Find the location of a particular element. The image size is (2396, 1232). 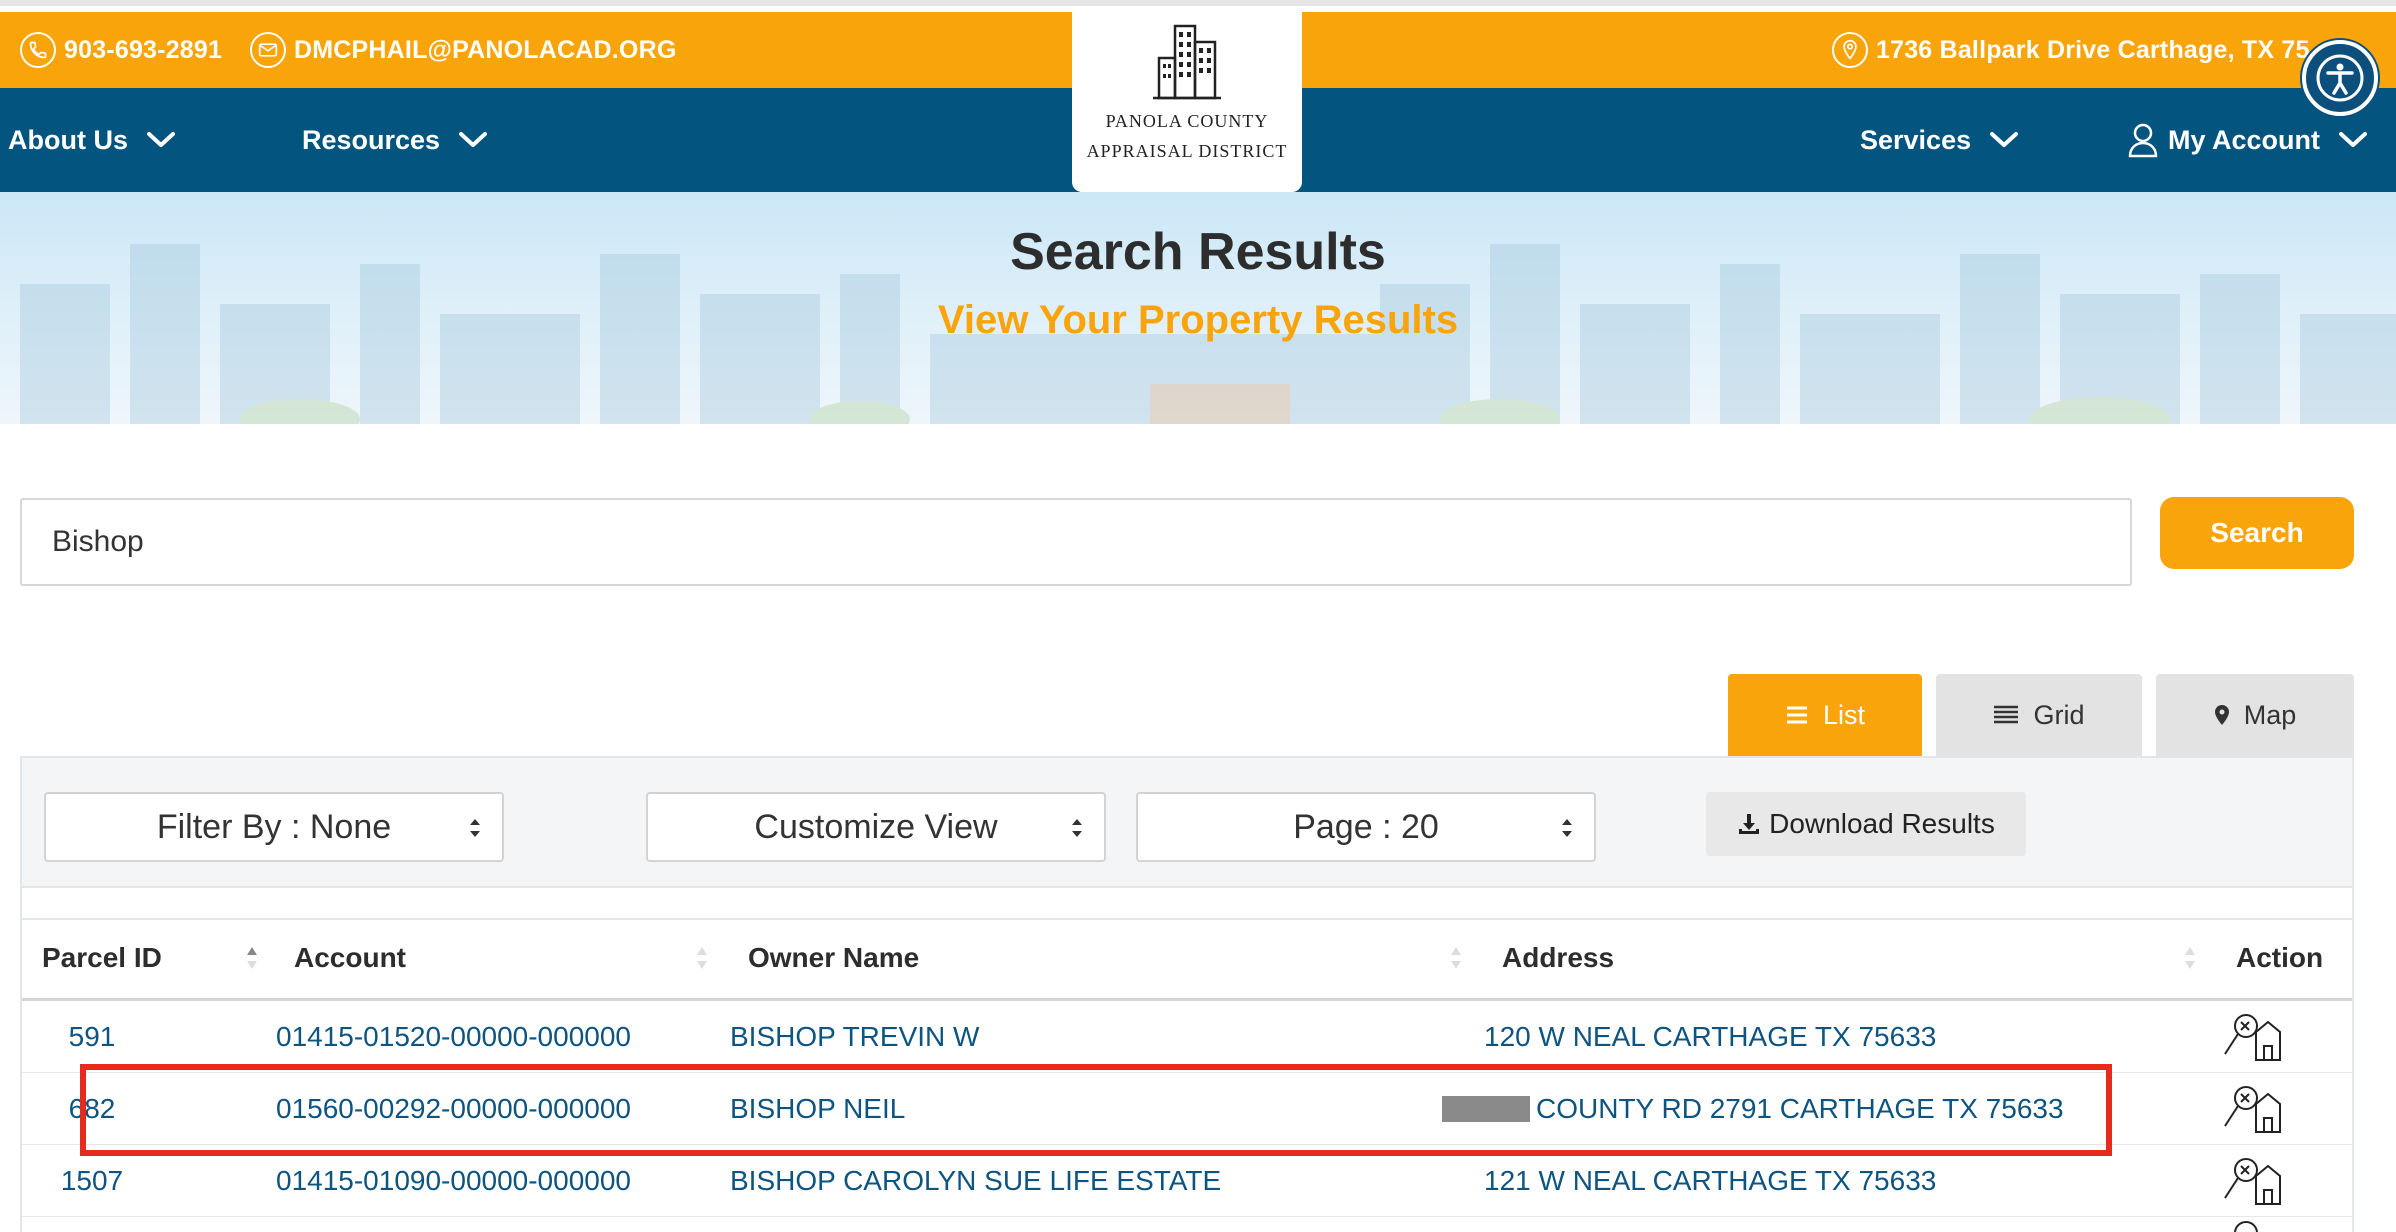

sort-ascending-icon is located at coordinates (252, 958).